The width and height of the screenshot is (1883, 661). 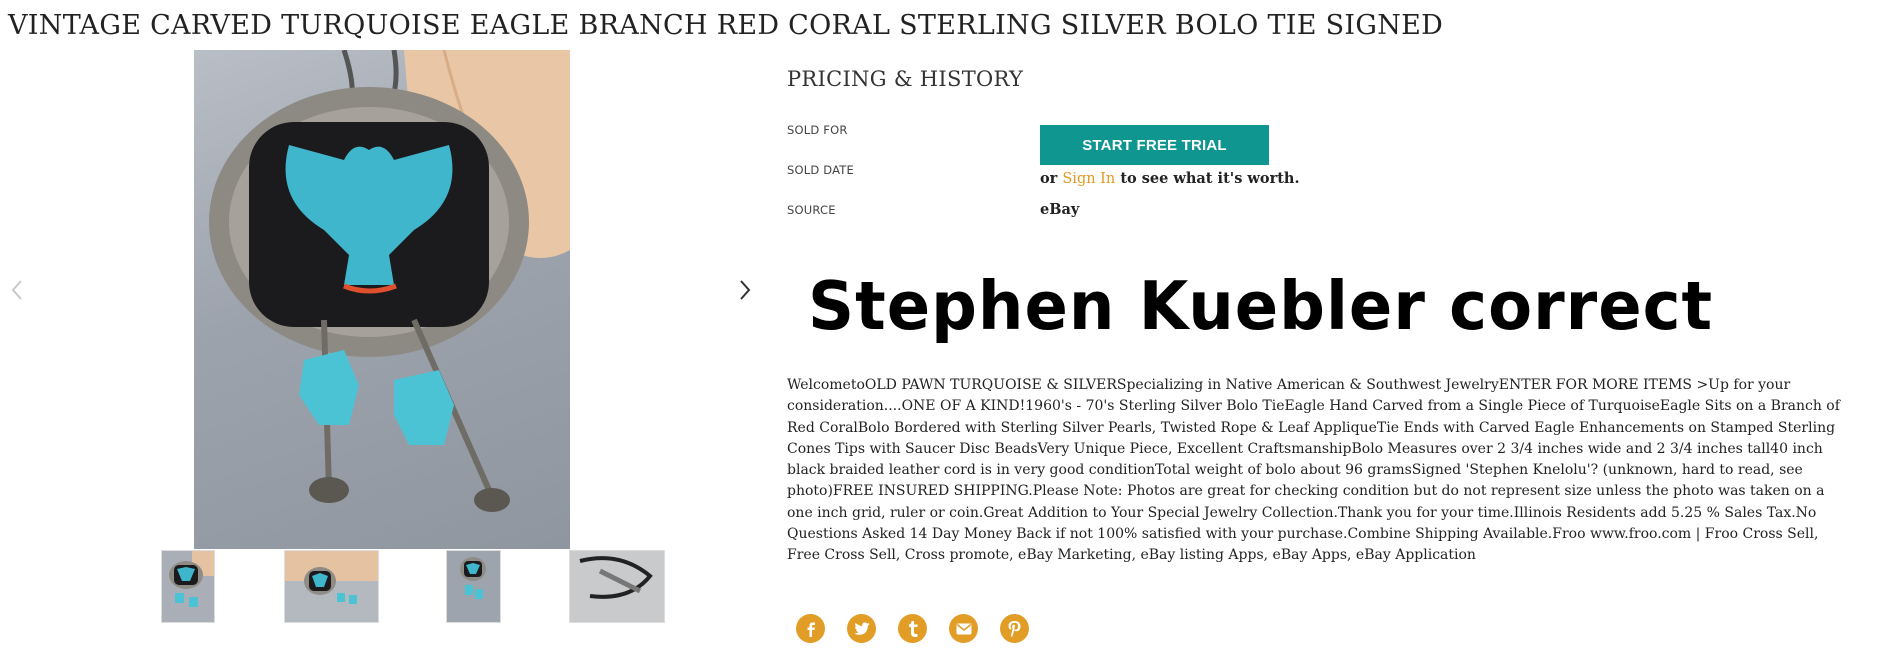 I want to click on sold-date-label: SOLD DATE, so click(x=820, y=170).